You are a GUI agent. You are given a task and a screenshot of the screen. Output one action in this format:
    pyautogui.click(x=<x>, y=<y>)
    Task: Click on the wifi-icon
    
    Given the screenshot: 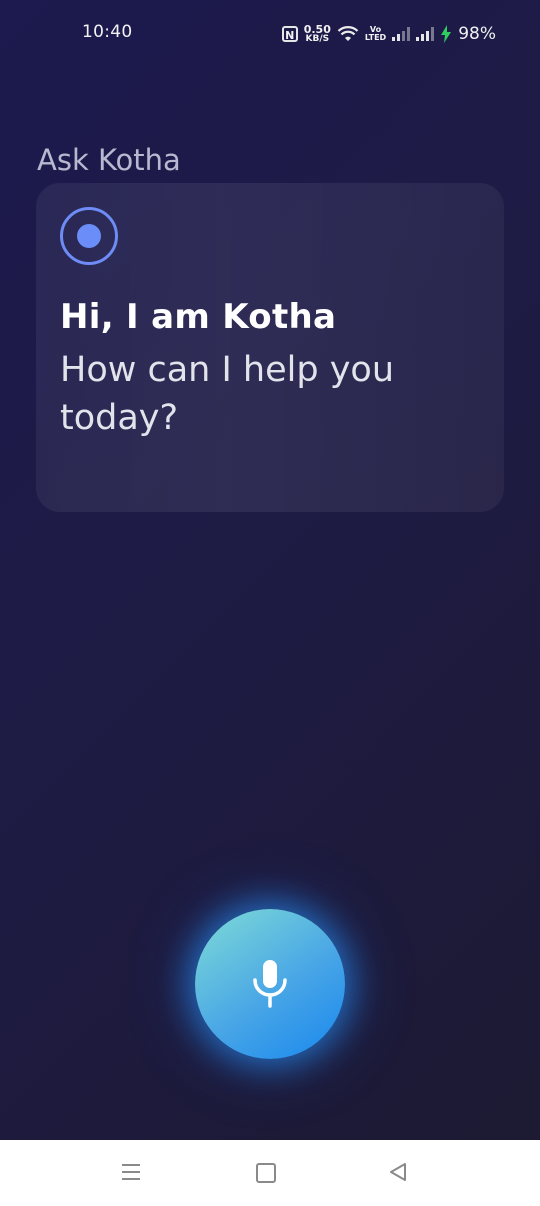 What is the action you would take?
    pyautogui.click(x=348, y=34)
    